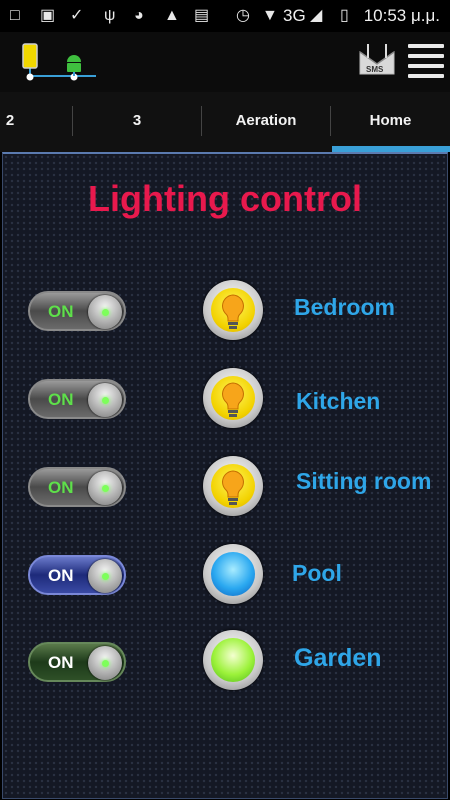  I want to click on image-icon: ▣, so click(48, 15).